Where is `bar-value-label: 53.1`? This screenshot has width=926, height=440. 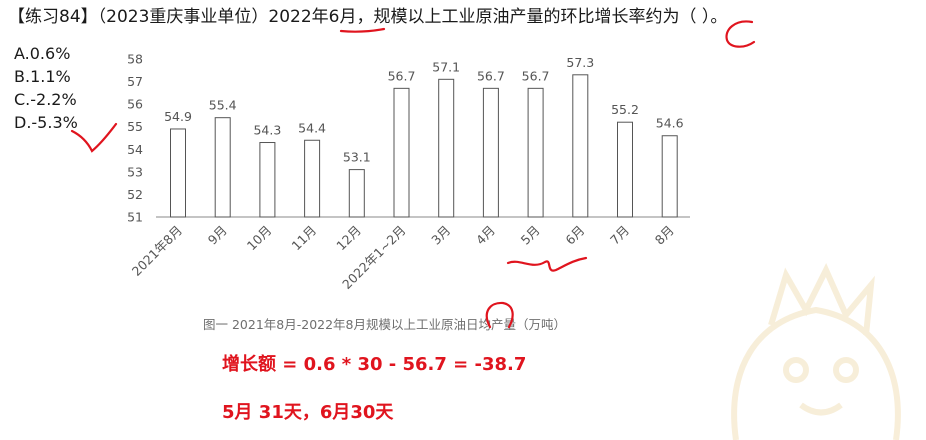
bar-value-label: 53.1 is located at coordinates (357, 157).